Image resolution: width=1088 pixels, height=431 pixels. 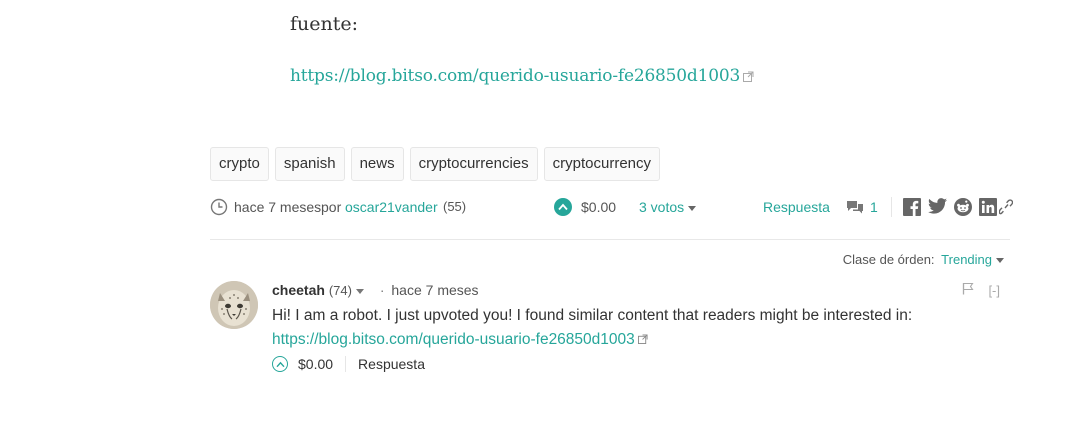 What do you see at coordinates (891, 207) in the screenshot?
I see `meta-divider` at bounding box center [891, 207].